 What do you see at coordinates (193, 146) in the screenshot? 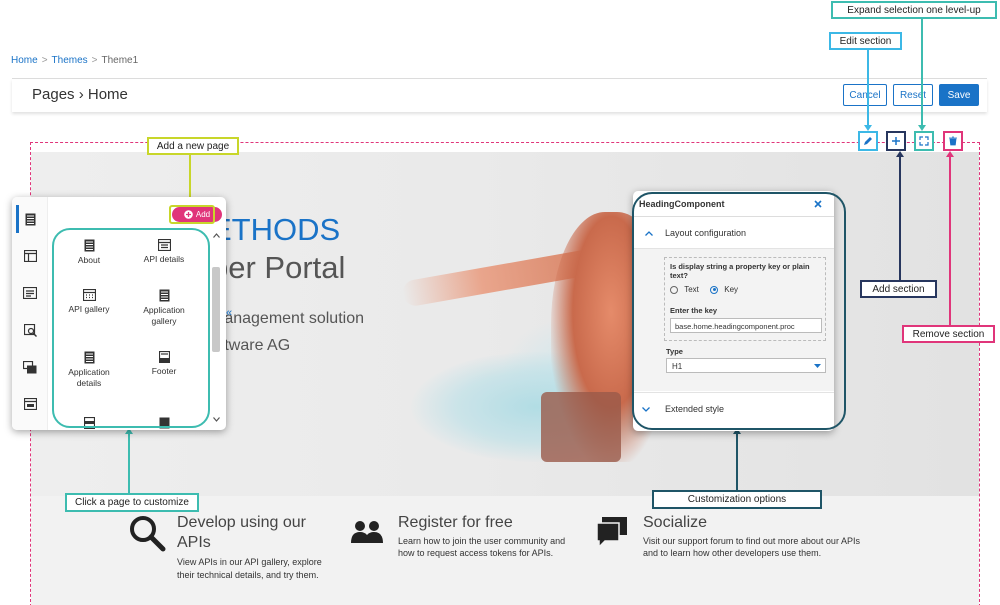
I see `callout-add-page: Add a new page` at bounding box center [193, 146].